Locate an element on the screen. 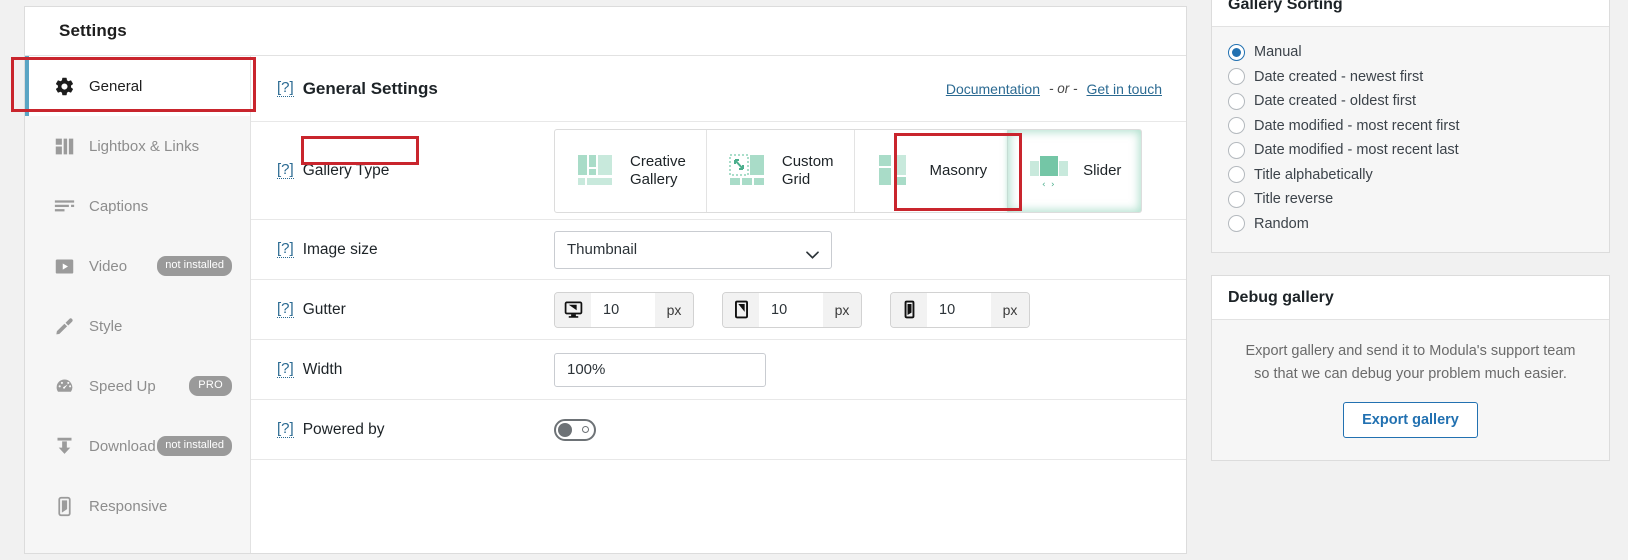 This screenshot has height=560, width=1628. sidebar-item-lightbox-links: Lightbox & Links is located at coordinates (137, 146).